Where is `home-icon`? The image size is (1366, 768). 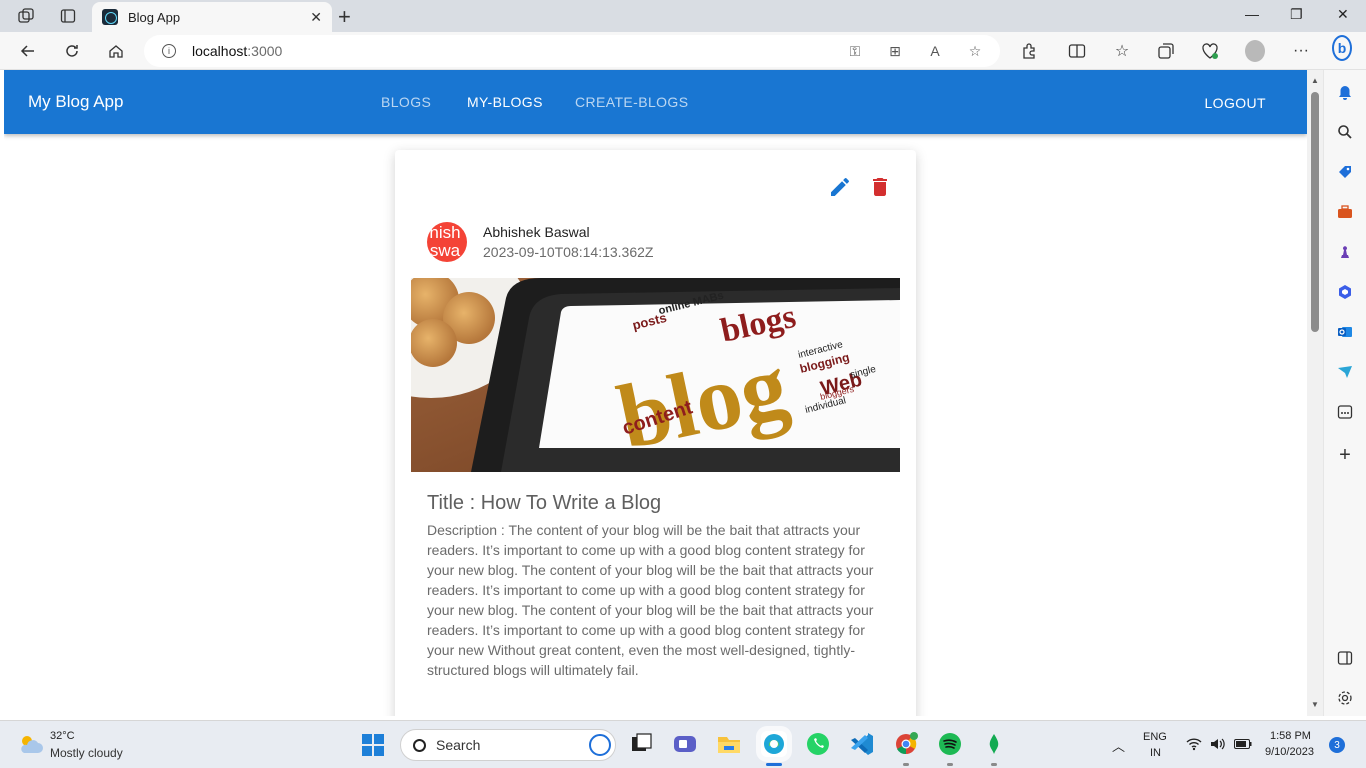
home-icon is located at coordinates (116, 51).